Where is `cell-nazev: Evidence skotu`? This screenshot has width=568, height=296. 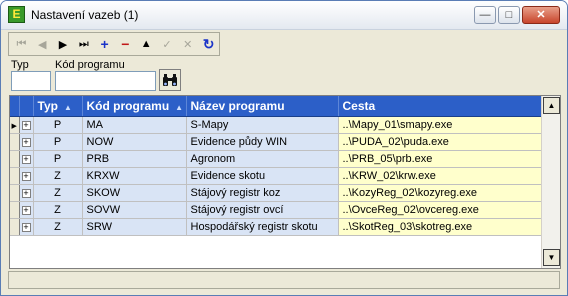
cell-nazev: Evidence skotu is located at coordinates (262, 176).